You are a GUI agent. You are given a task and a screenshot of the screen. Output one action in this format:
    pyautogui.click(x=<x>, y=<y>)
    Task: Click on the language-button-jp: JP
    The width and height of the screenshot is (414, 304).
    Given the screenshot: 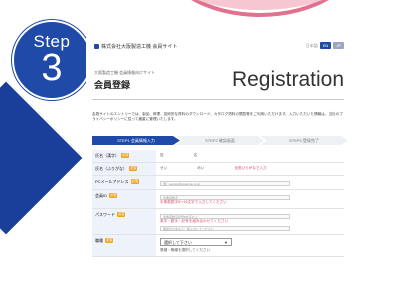 What is the action you would take?
    pyautogui.click(x=338, y=45)
    